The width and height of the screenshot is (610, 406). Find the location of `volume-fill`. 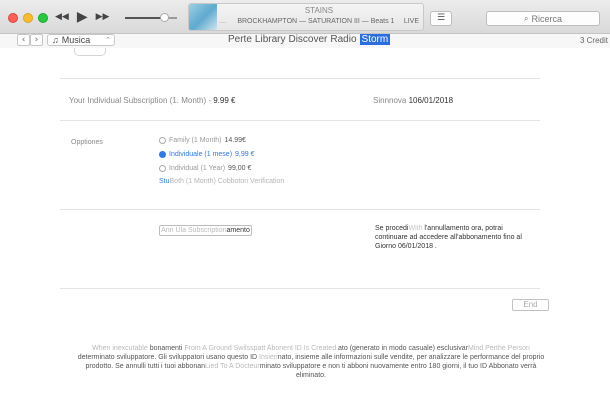

volume-fill is located at coordinates (144, 18).